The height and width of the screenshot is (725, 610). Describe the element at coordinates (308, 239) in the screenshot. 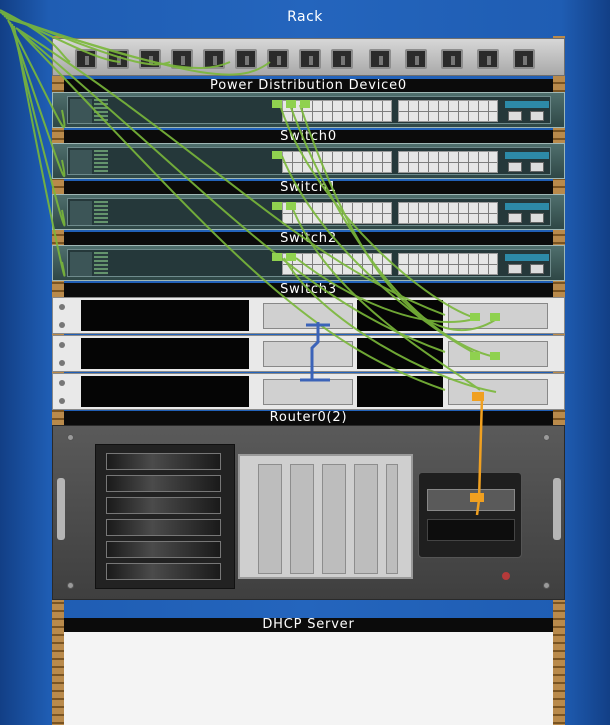

I see `switch-2-label: Switch2` at that location.